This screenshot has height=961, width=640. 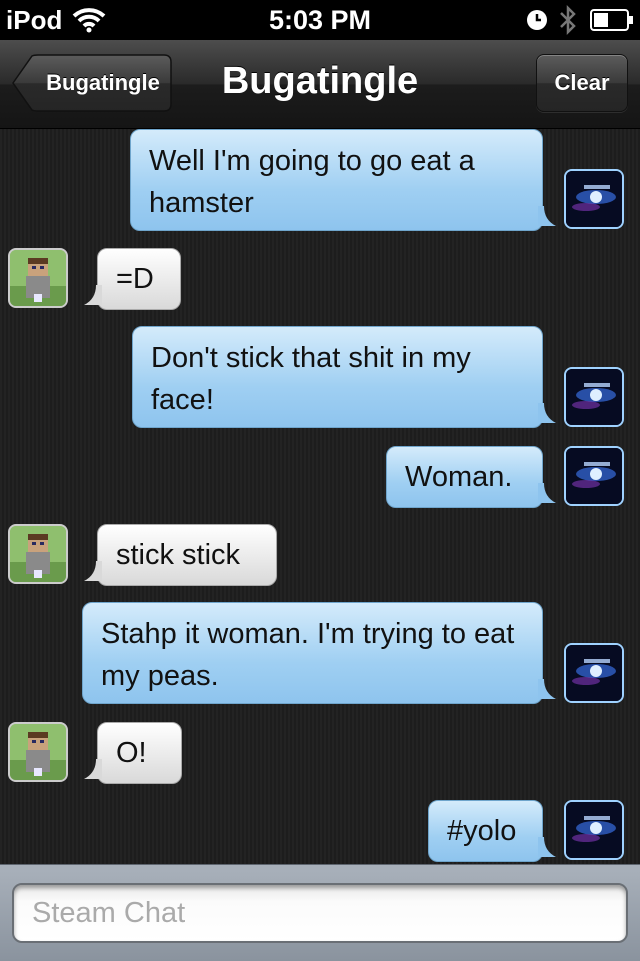 I want to click on message-input-bar, so click(x=320, y=912).